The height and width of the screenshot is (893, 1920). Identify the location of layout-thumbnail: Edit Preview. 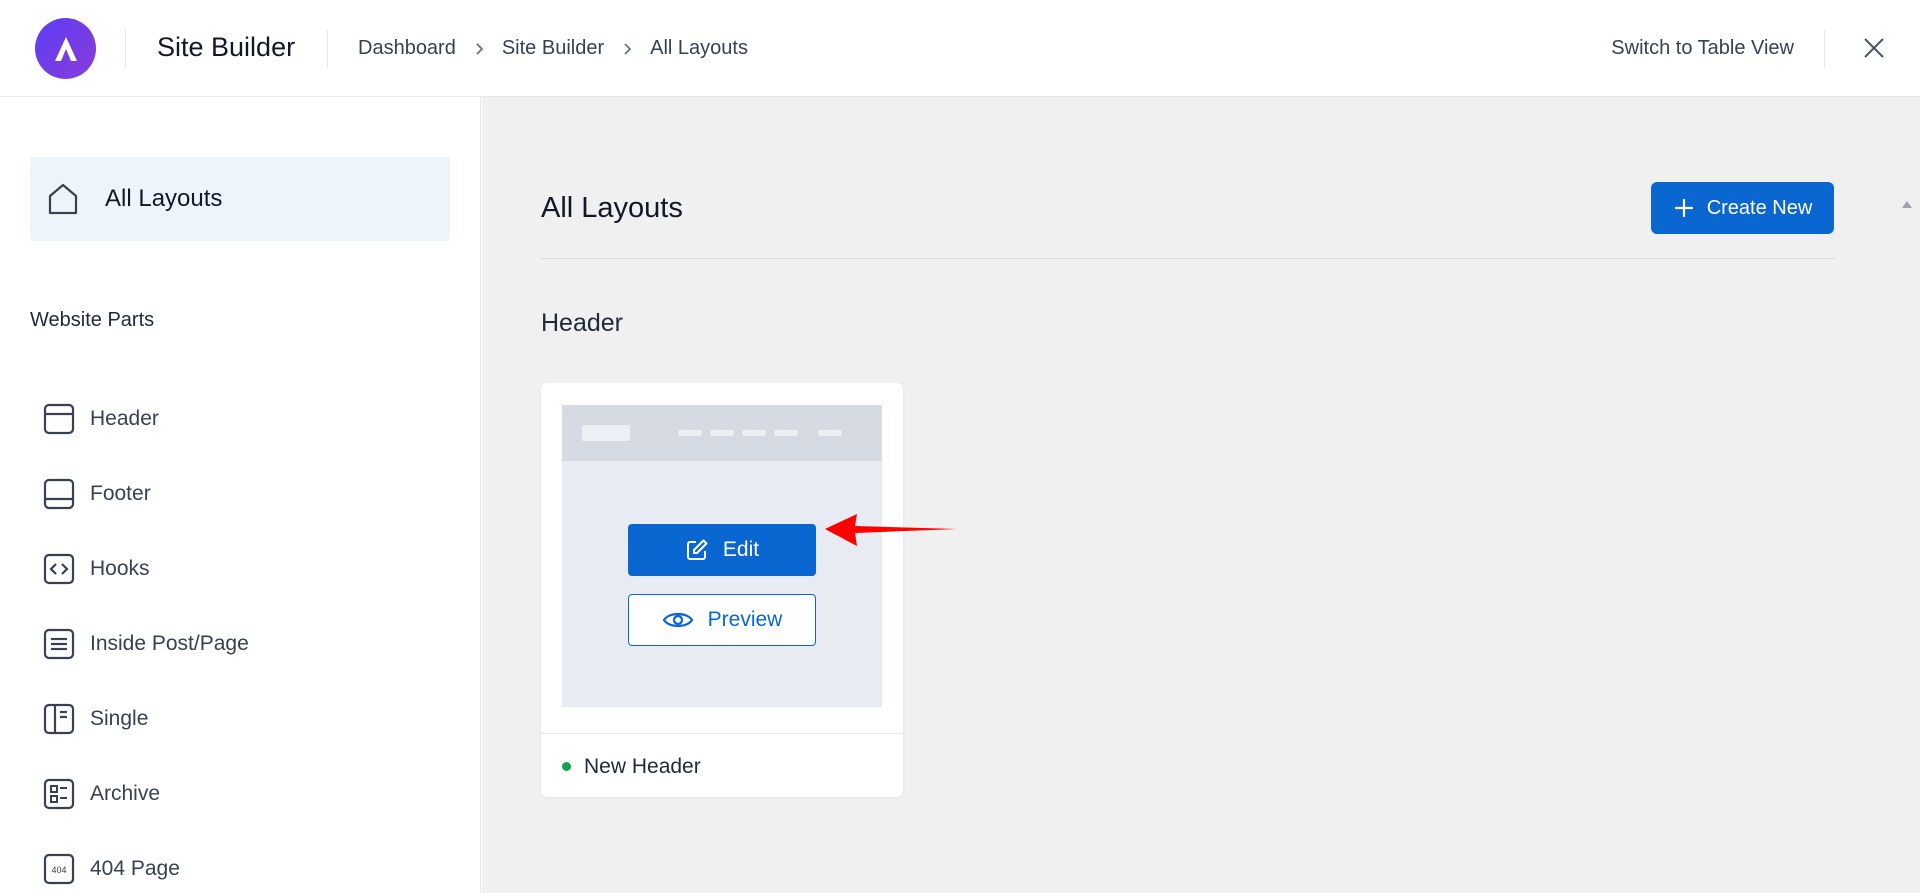
(722, 556).